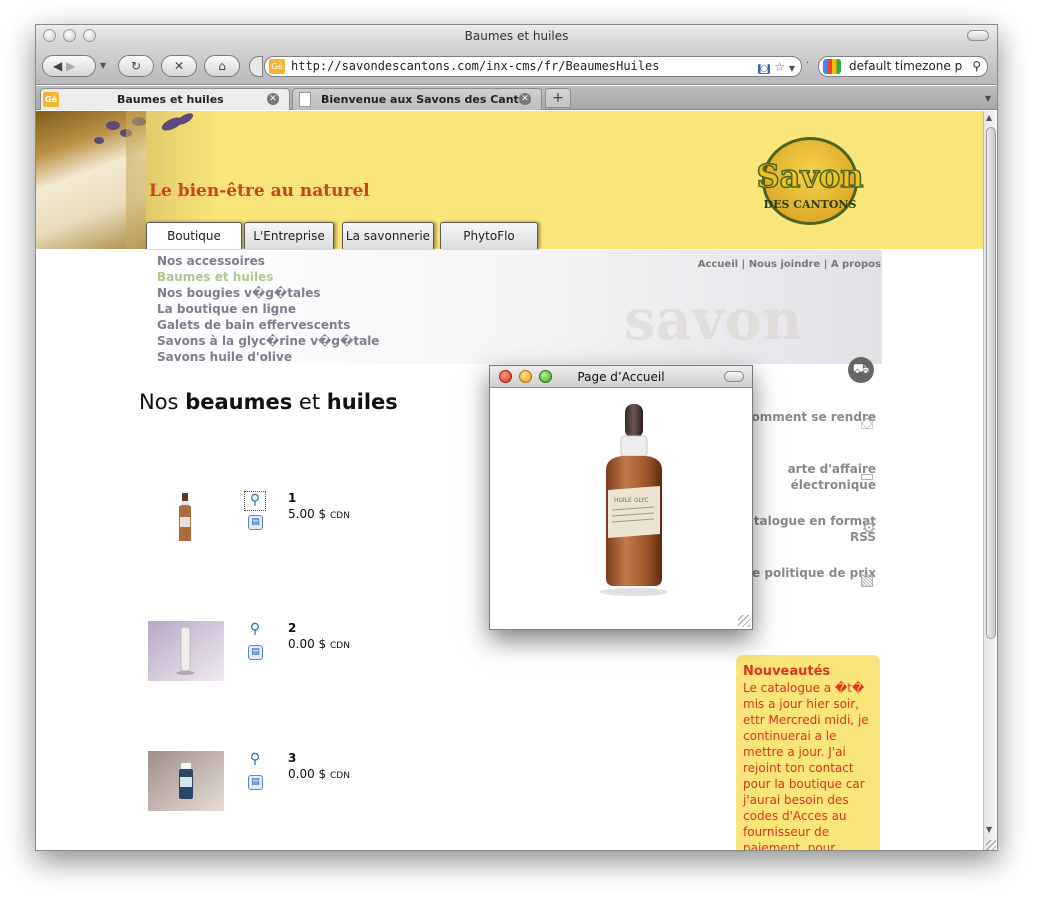 The width and height of the screenshot is (1044, 904). Describe the element at coordinates (448, 652) in the screenshot. I see `product-row: ⚲ ▤ 2 0.00 $ CDN` at that location.